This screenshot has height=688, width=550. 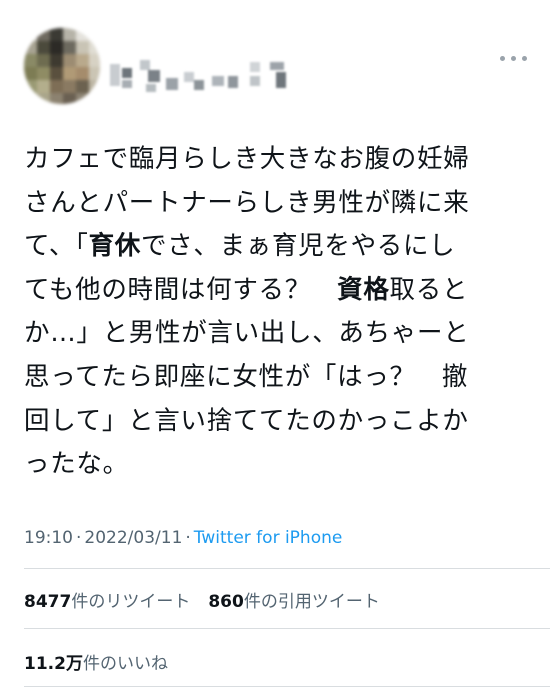 What do you see at coordinates (247, 202) in the screenshot?
I see `tweet-text-segment: さんとパートナーらしき男性が隣に来` at bounding box center [247, 202].